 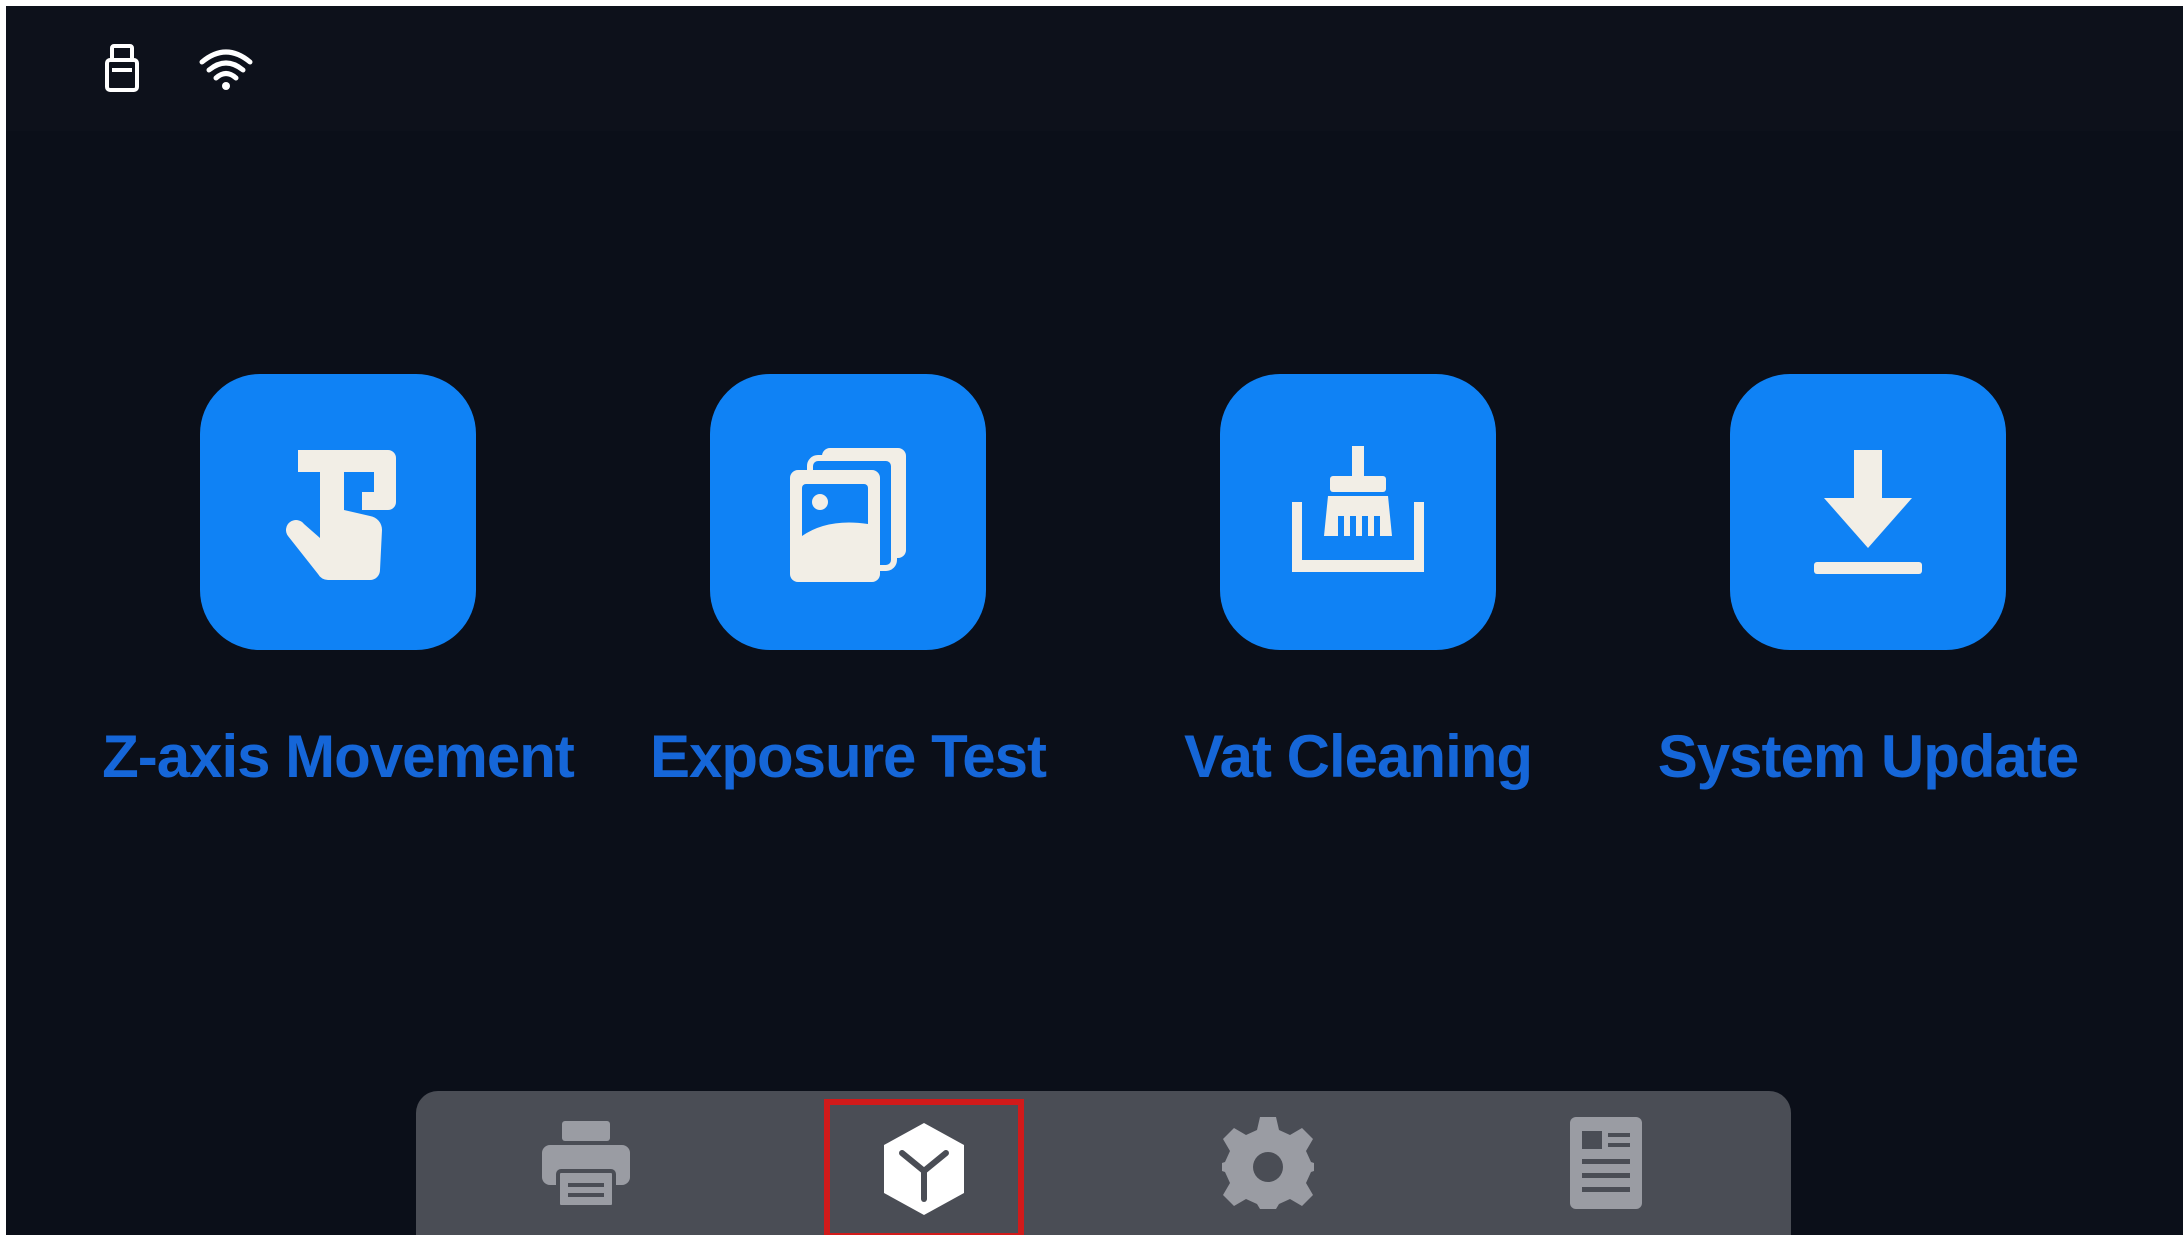 I want to click on dock-item-info, so click(x=1606, y=1163).